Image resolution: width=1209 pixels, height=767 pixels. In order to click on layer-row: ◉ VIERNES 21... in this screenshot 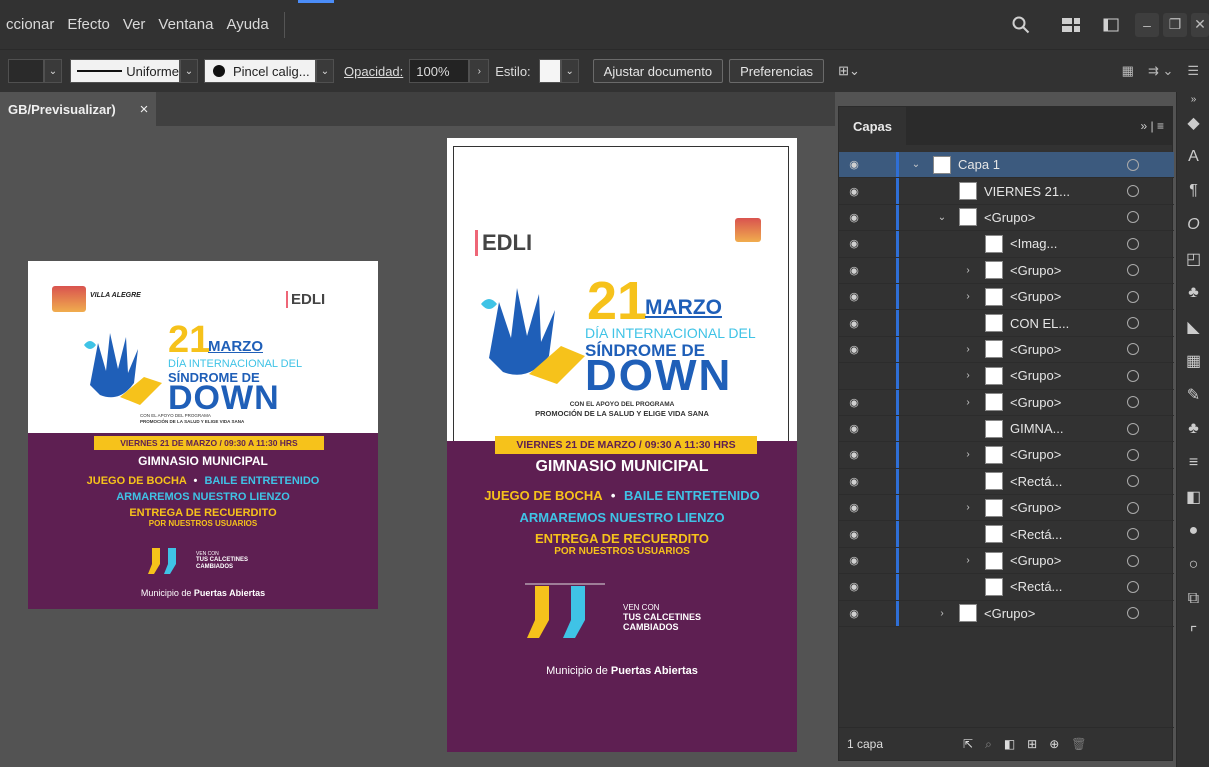, I will do `click(1006, 191)`.